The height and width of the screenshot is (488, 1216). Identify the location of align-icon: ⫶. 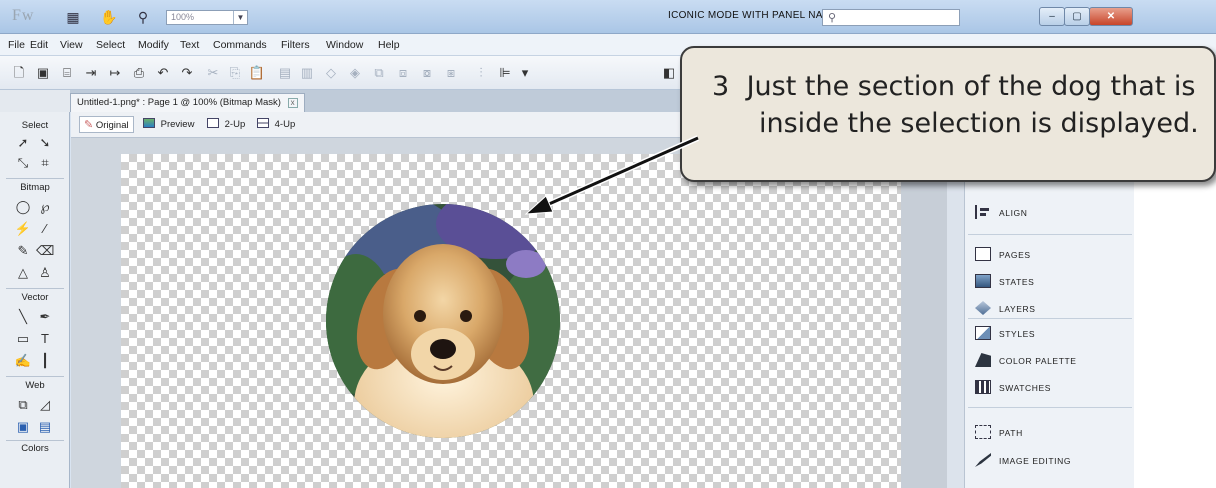
(481, 73).